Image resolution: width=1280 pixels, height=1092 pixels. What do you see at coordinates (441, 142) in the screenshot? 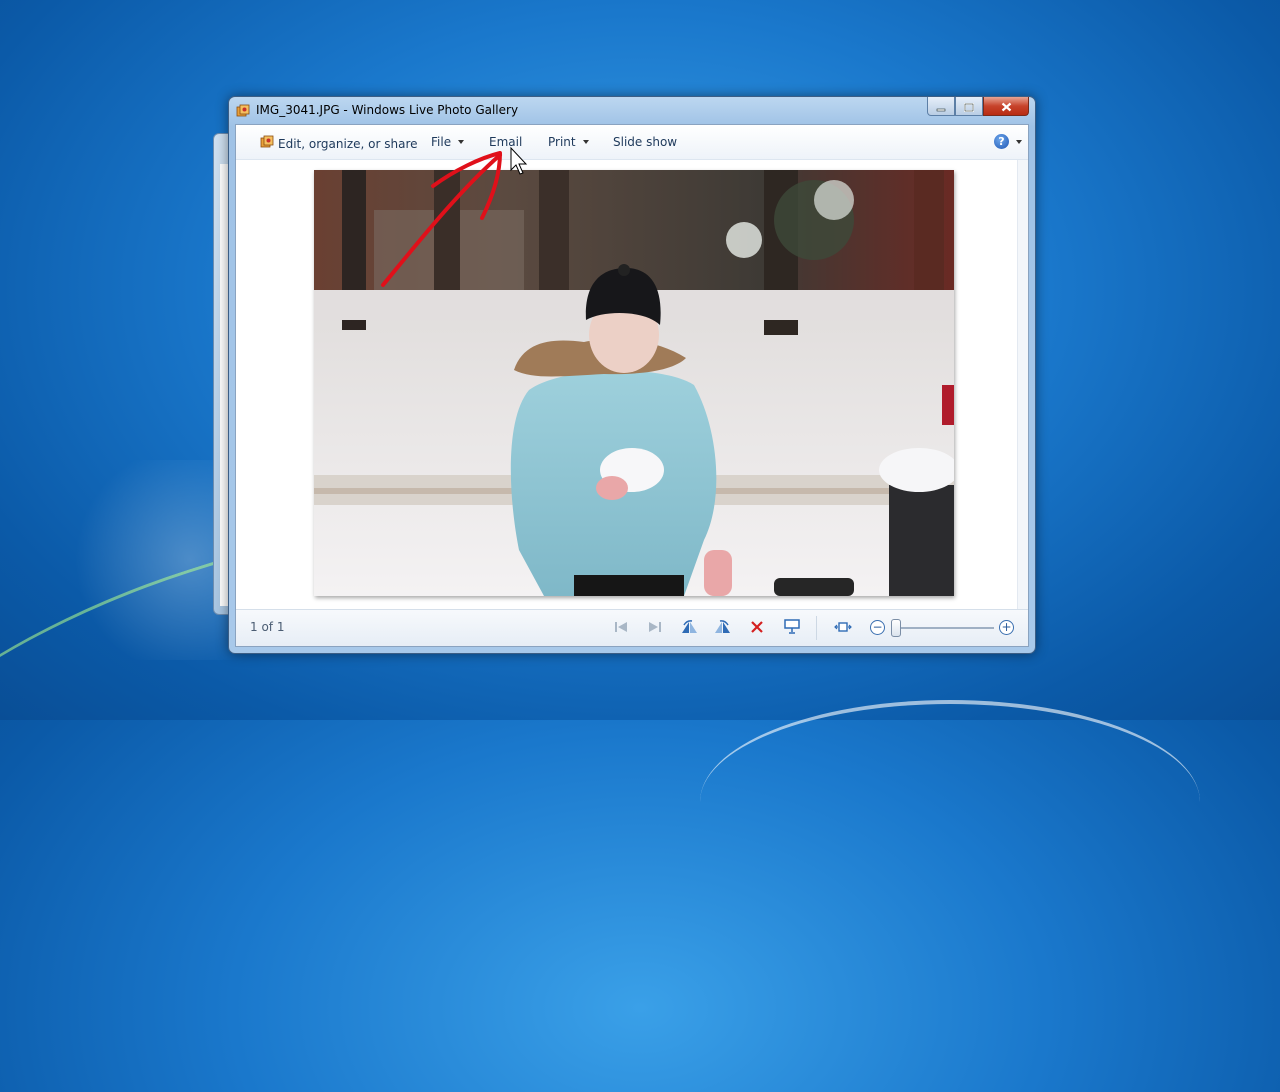
I see `file-menu-label: File` at bounding box center [441, 142].